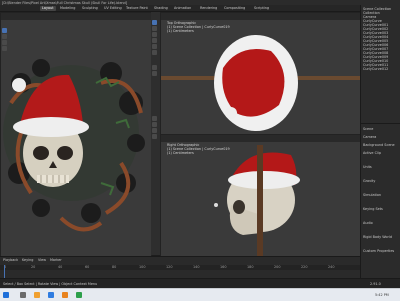 This screenshot has height=301, width=400. I want to click on select-tool-icon, so click(4, 30).